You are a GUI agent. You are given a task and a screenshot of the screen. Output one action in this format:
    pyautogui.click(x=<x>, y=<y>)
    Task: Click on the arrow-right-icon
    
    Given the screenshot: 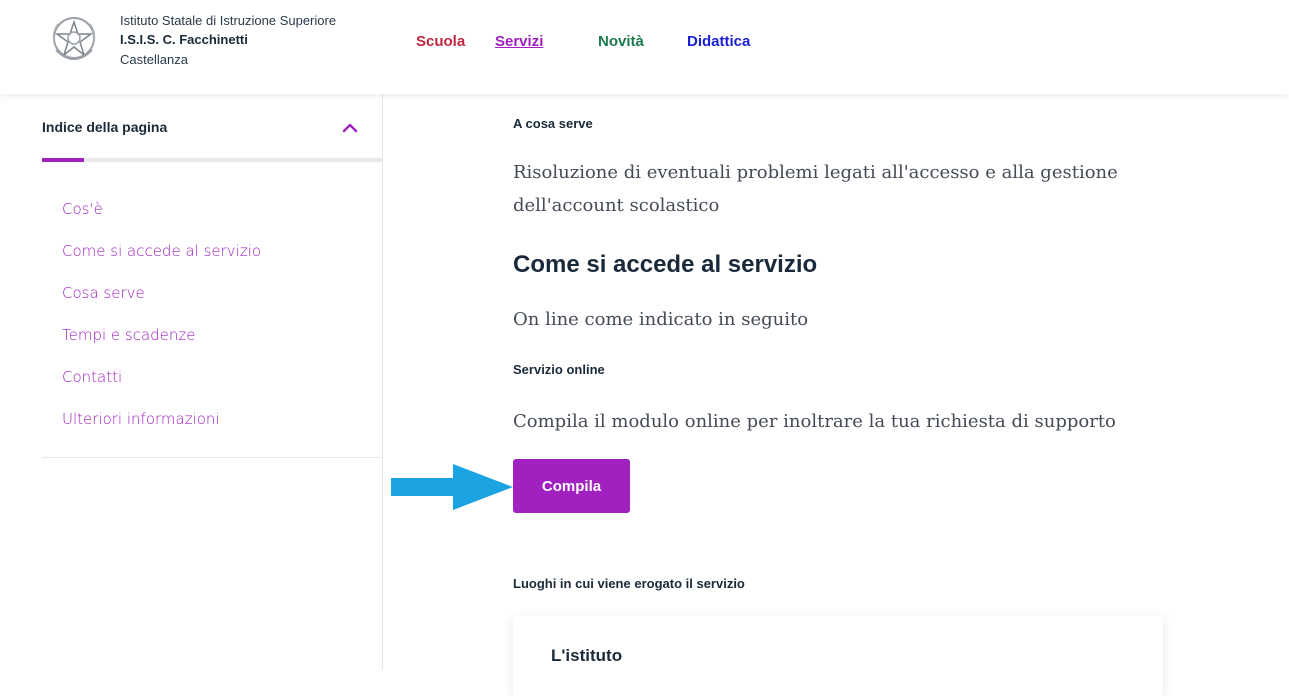 What is the action you would take?
    pyautogui.click(x=452, y=487)
    